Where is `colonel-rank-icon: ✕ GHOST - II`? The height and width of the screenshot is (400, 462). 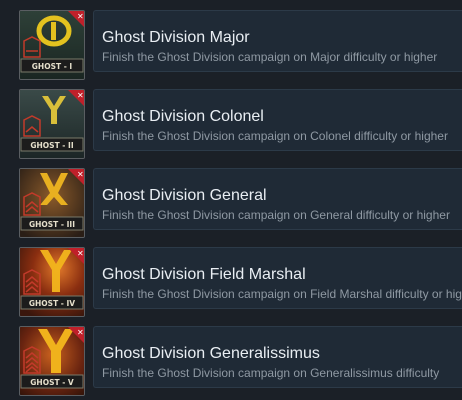
colonel-rank-icon: ✕ GHOST - II is located at coordinates (52, 124).